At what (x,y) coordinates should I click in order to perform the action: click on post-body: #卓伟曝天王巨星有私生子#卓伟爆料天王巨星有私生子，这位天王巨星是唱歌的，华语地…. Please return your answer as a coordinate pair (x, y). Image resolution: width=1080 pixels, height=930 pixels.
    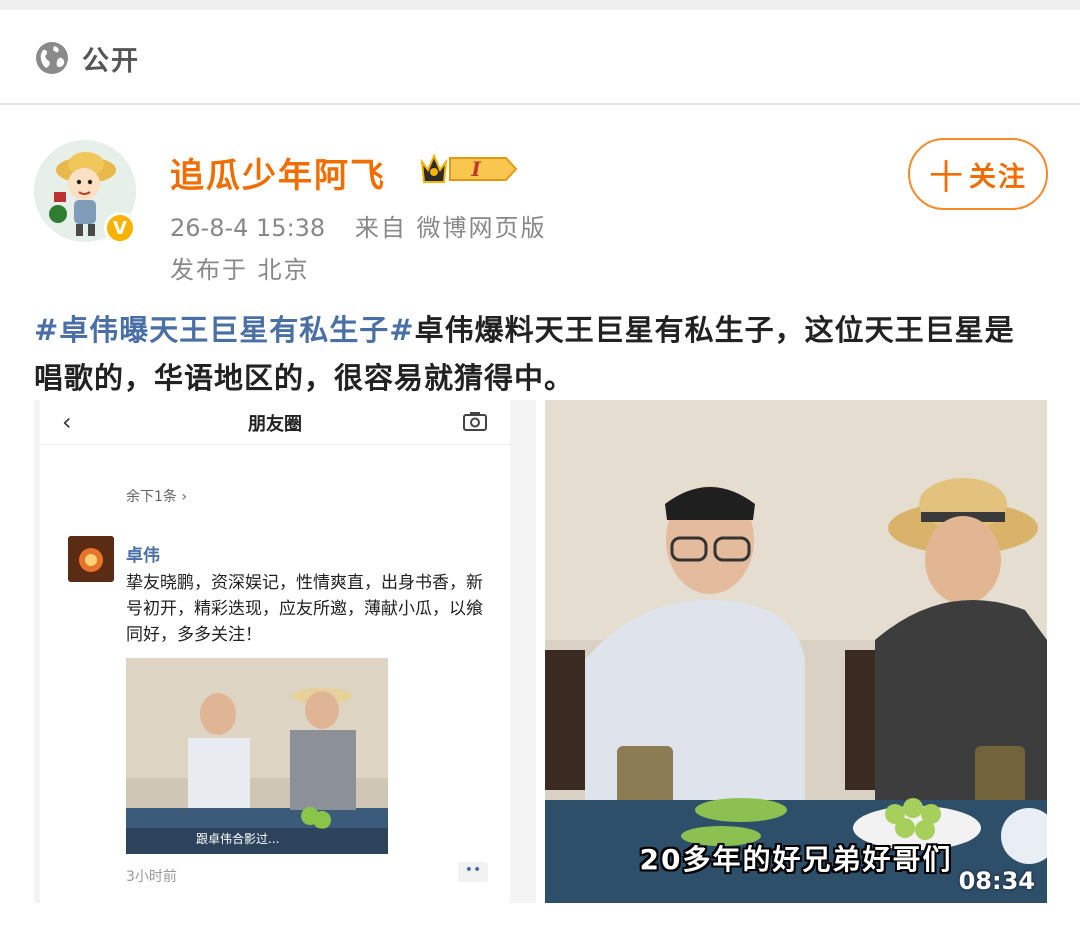
    Looking at the image, I should click on (539, 354).